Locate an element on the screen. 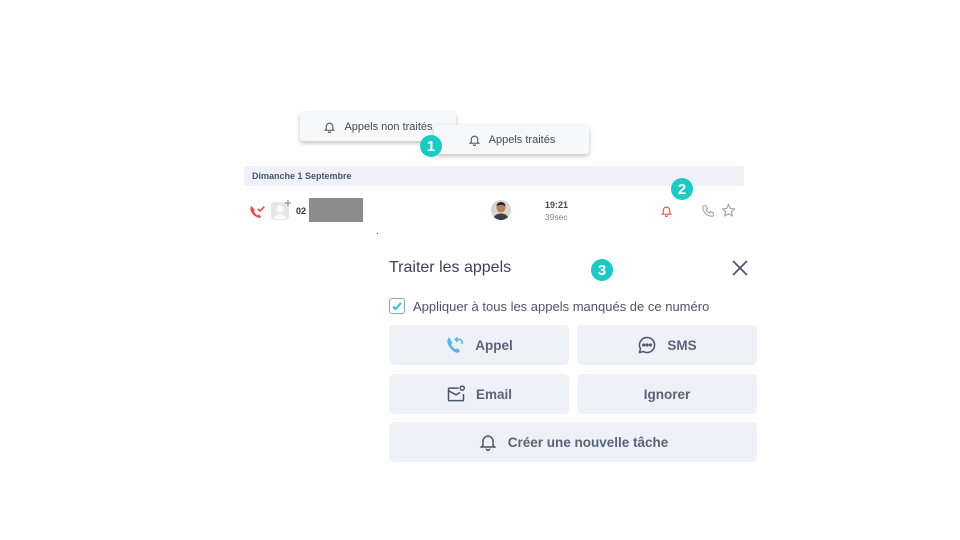  tab-processed-calls: Appels traités is located at coordinates (511, 139).